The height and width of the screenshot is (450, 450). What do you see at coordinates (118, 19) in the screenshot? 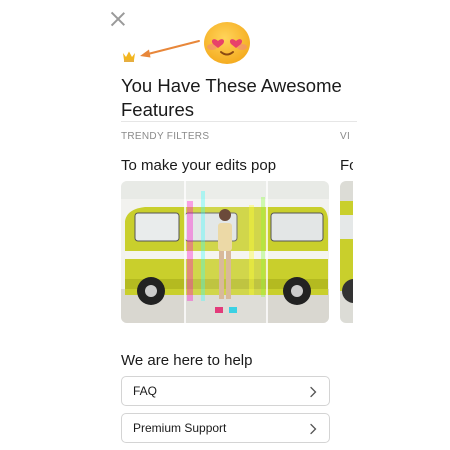
I see `close-button` at bounding box center [118, 19].